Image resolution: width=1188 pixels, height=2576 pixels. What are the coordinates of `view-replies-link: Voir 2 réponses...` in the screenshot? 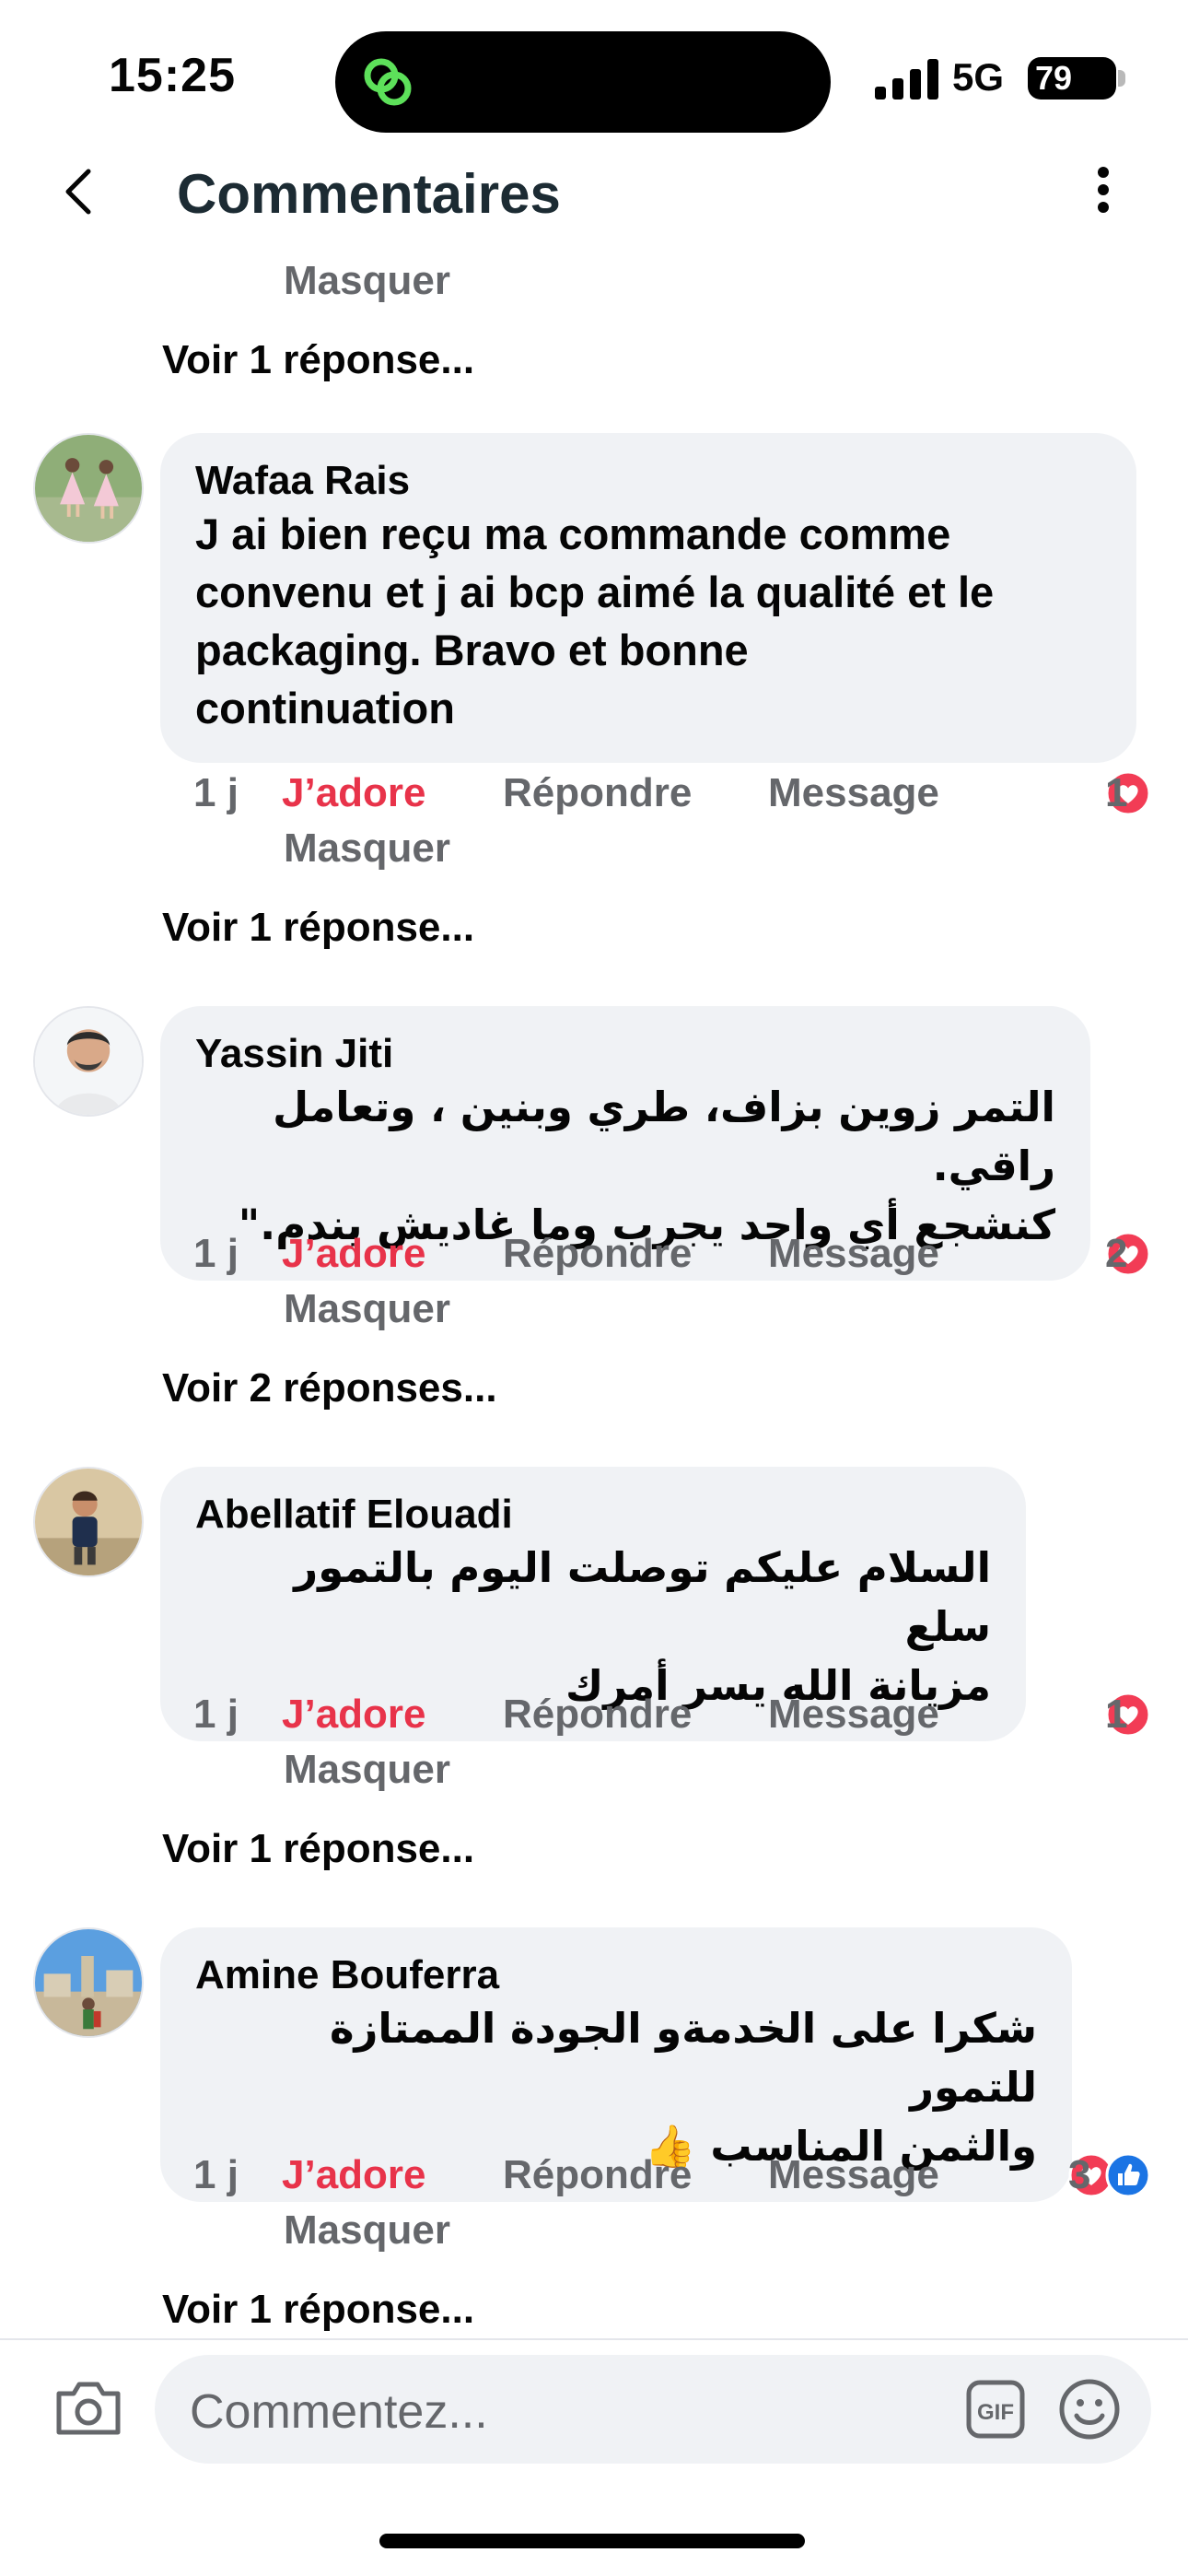 It's located at (329, 1388).